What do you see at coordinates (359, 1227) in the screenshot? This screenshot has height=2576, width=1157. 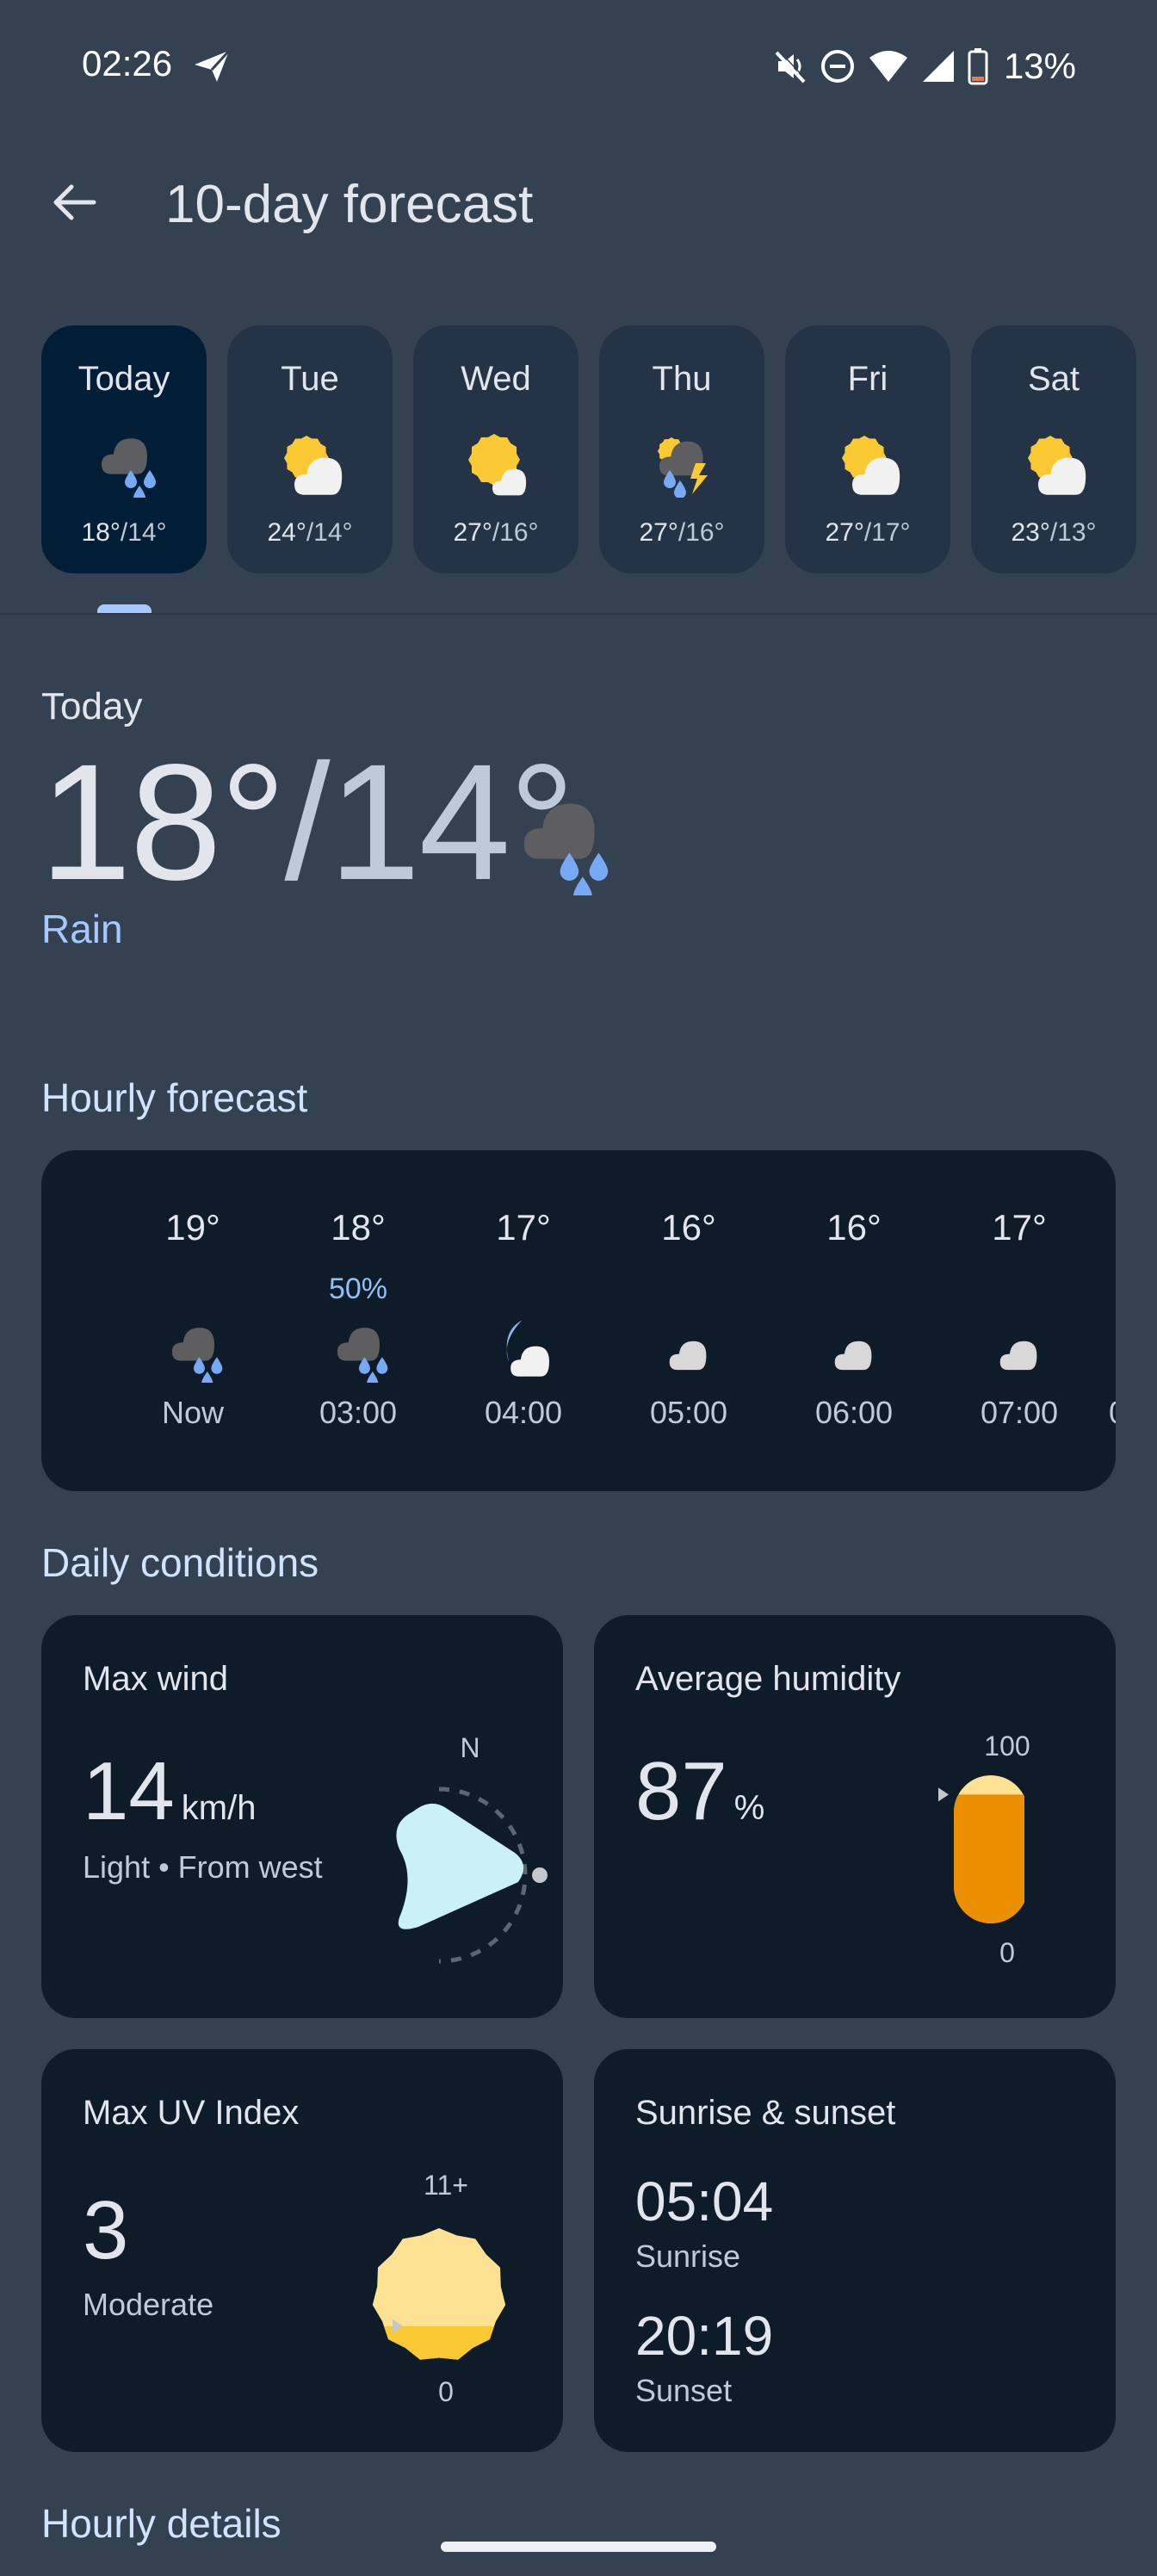 I see `hourly-temp: 18°` at bounding box center [359, 1227].